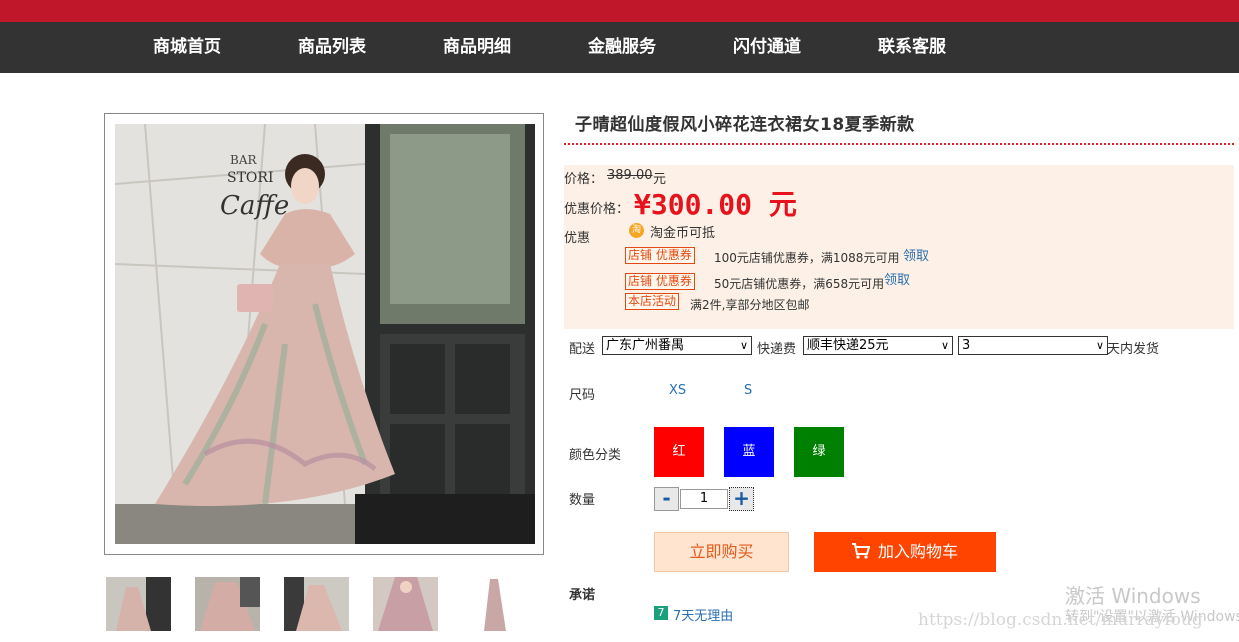  Describe the element at coordinates (748, 390) in the screenshot. I see `size-option-s: S` at that location.